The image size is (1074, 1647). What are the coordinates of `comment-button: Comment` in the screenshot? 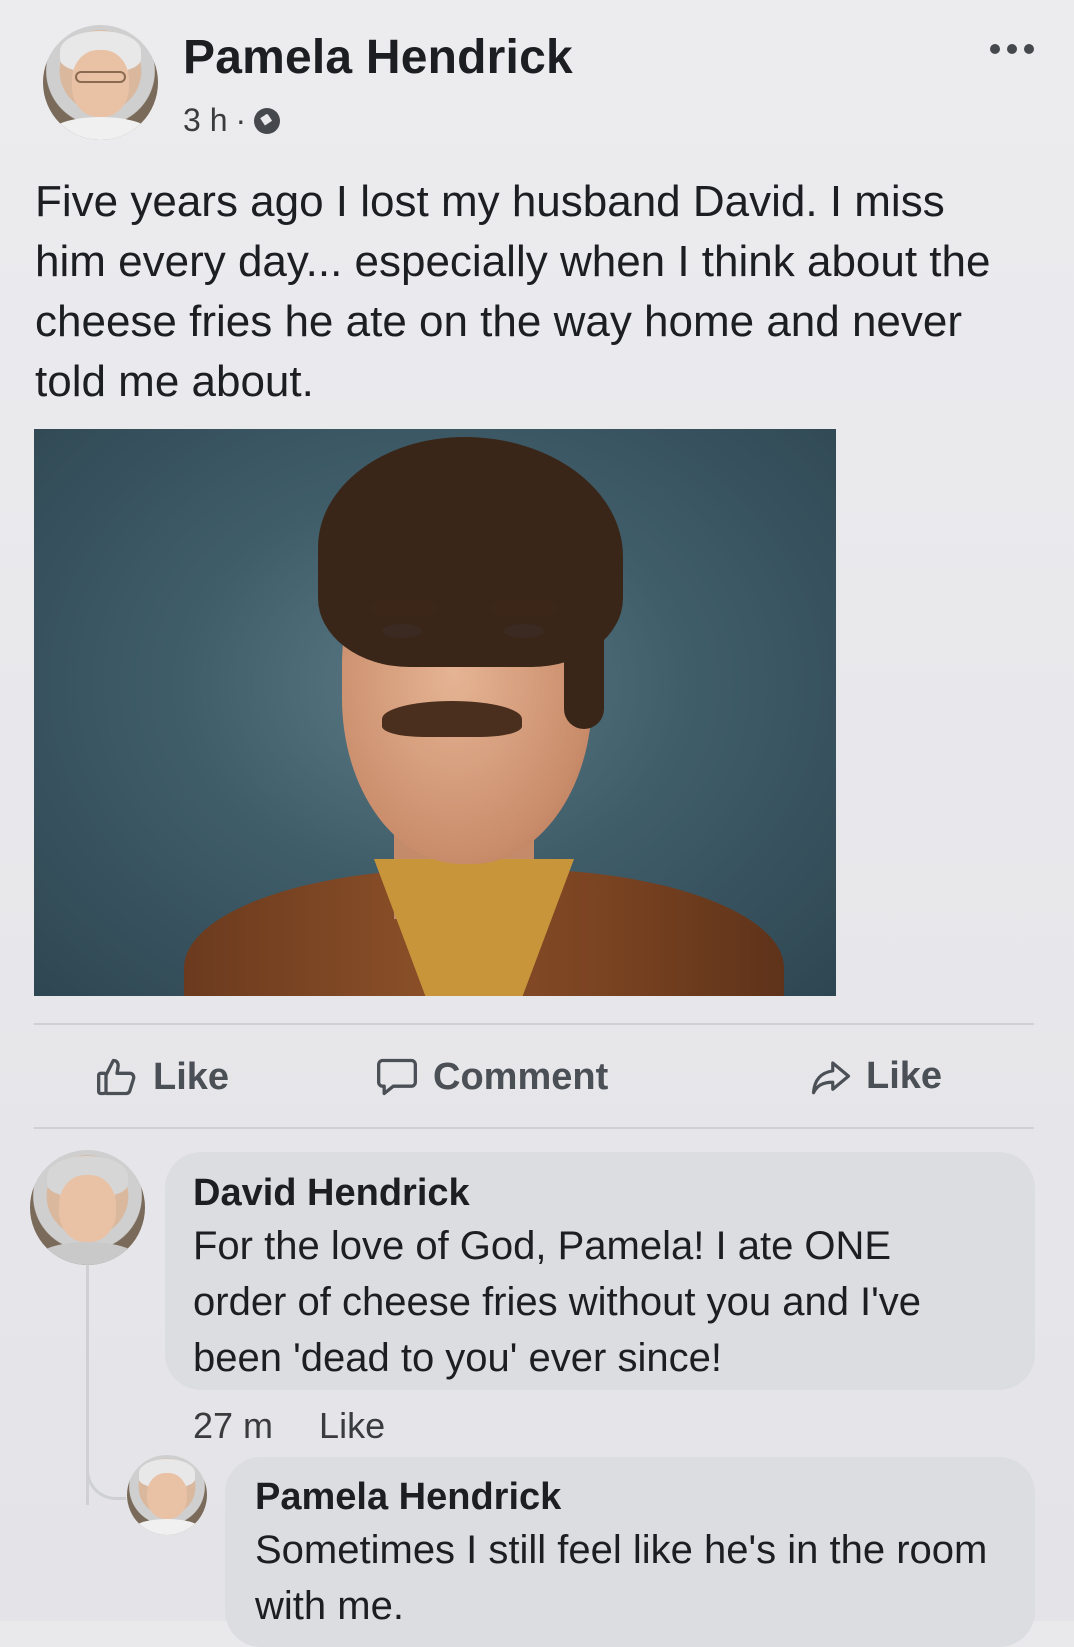 It's located at (491, 1077).